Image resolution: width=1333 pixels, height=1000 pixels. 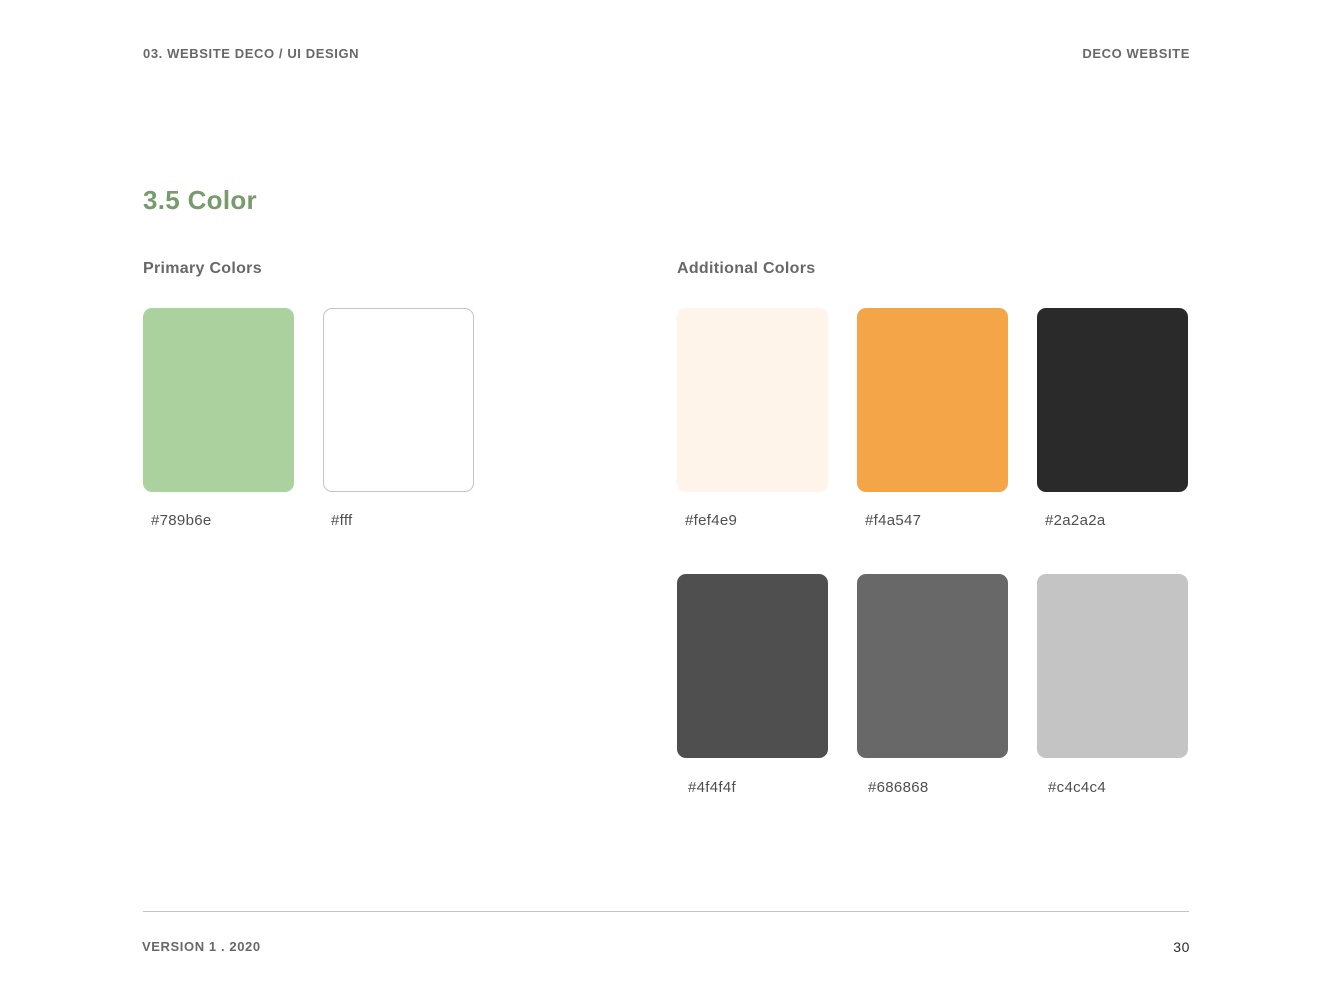 I want to click on additional-colors-title: Additional Colors, so click(x=746, y=268).